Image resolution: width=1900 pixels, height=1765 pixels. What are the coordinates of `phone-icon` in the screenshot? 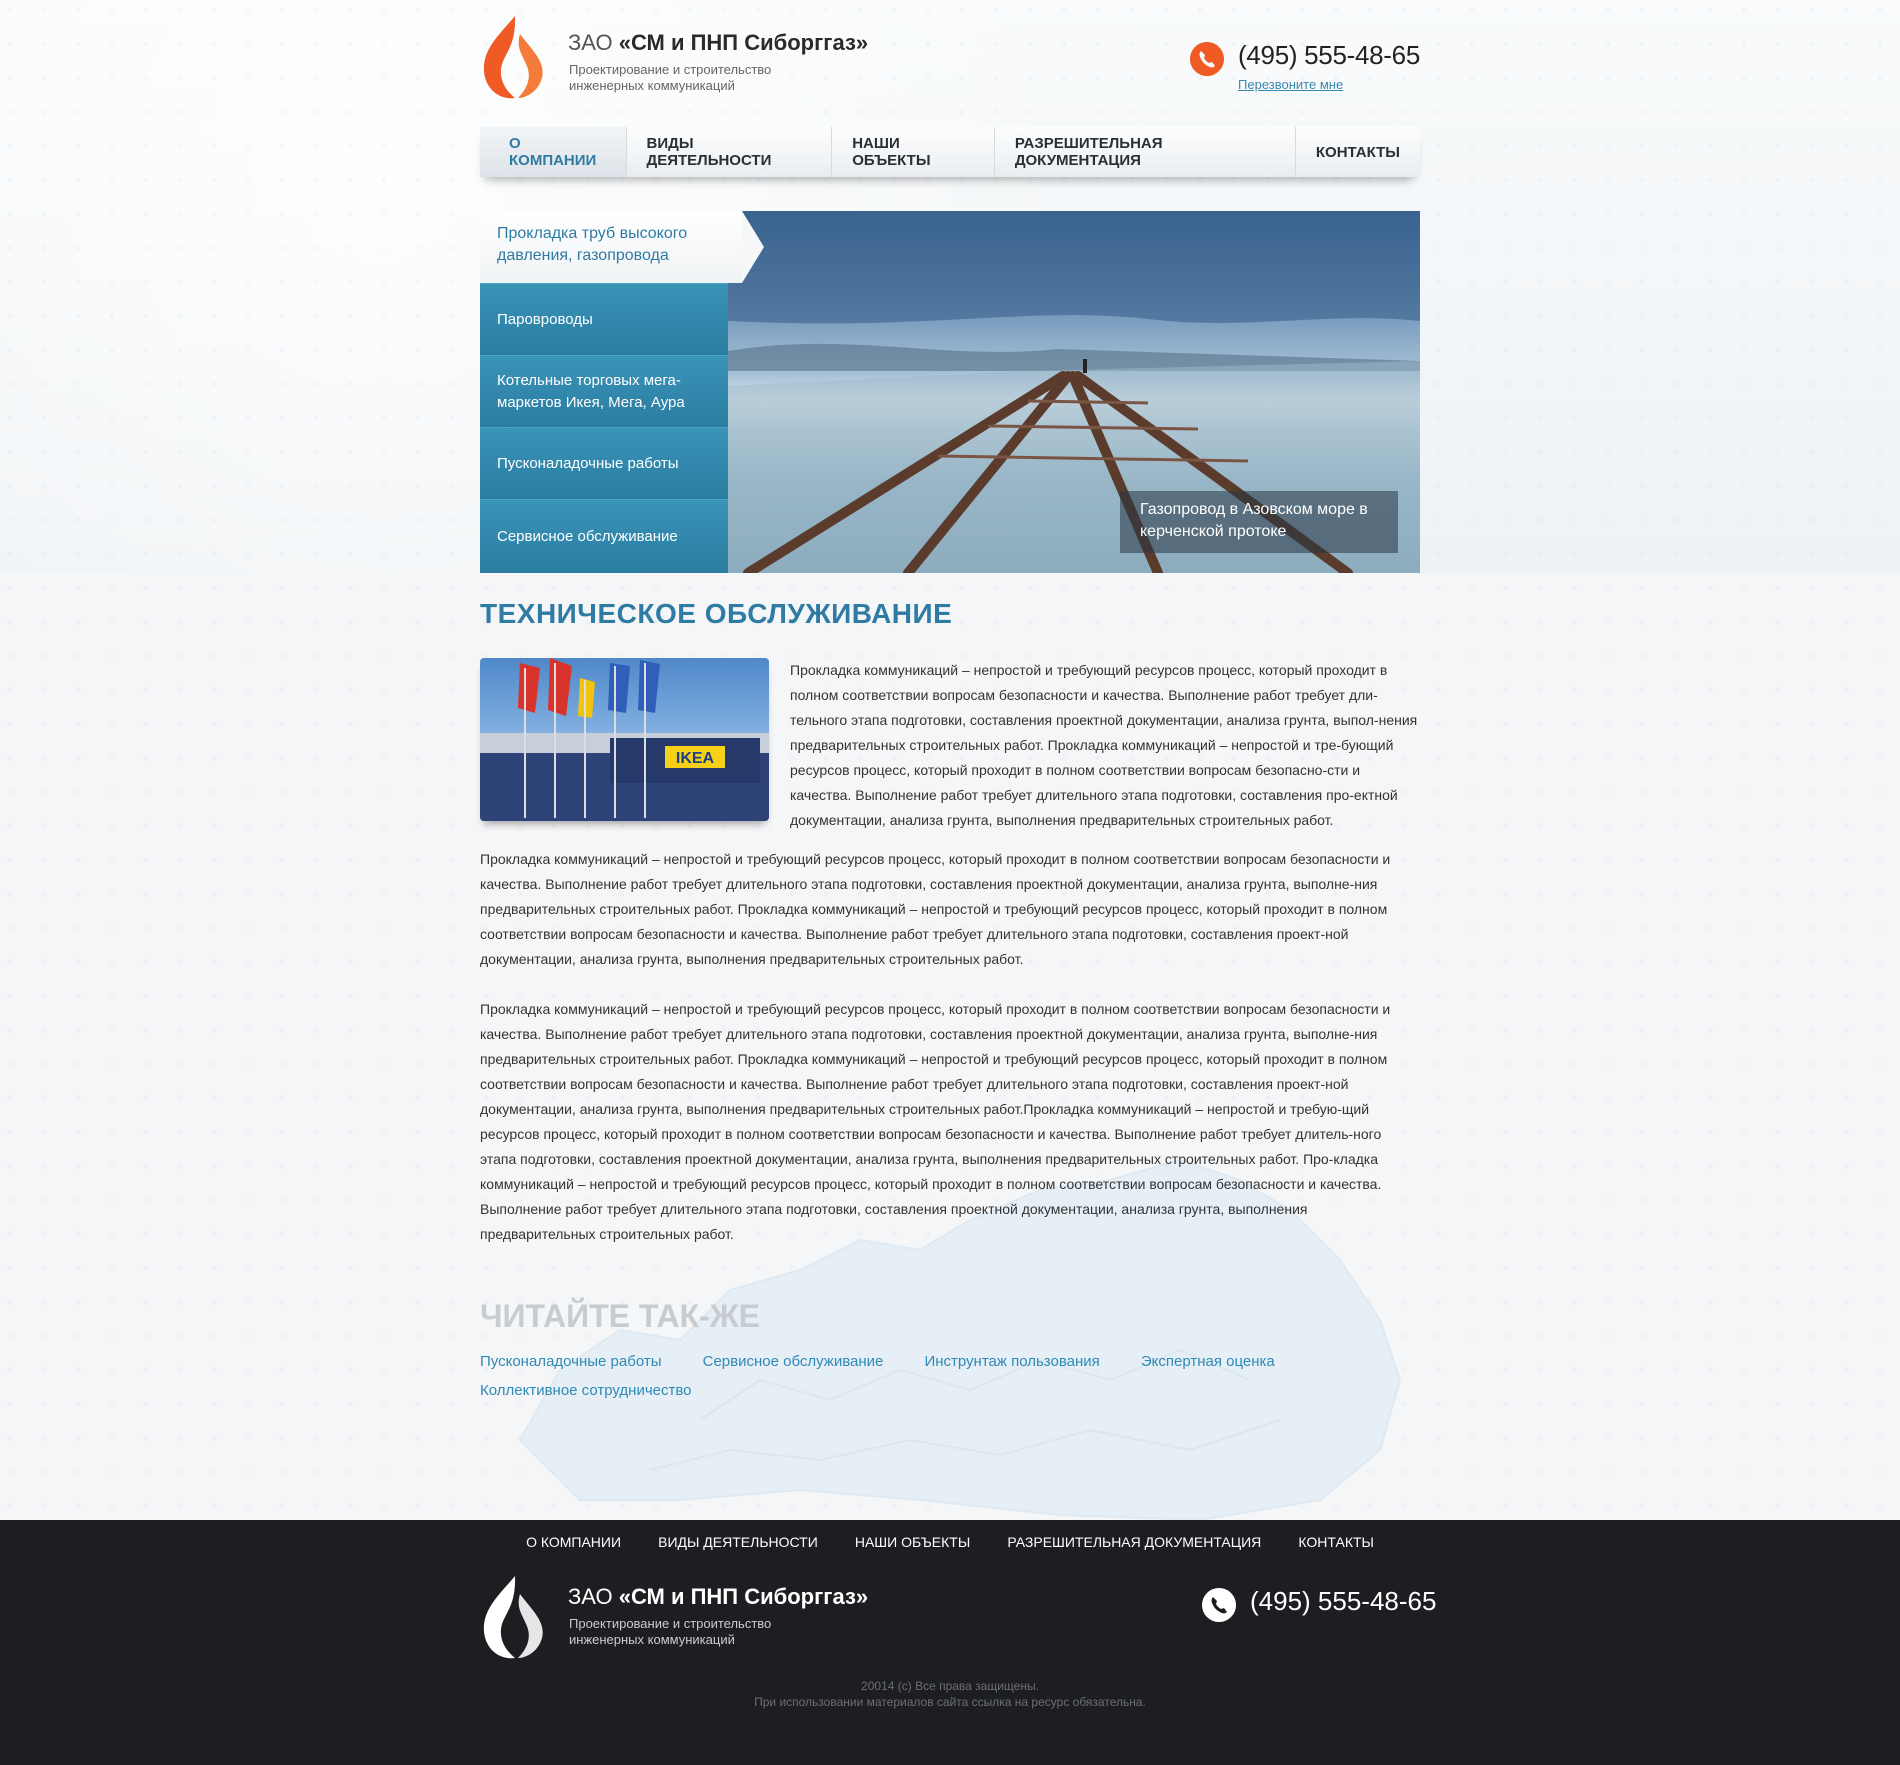 It's located at (1207, 59).